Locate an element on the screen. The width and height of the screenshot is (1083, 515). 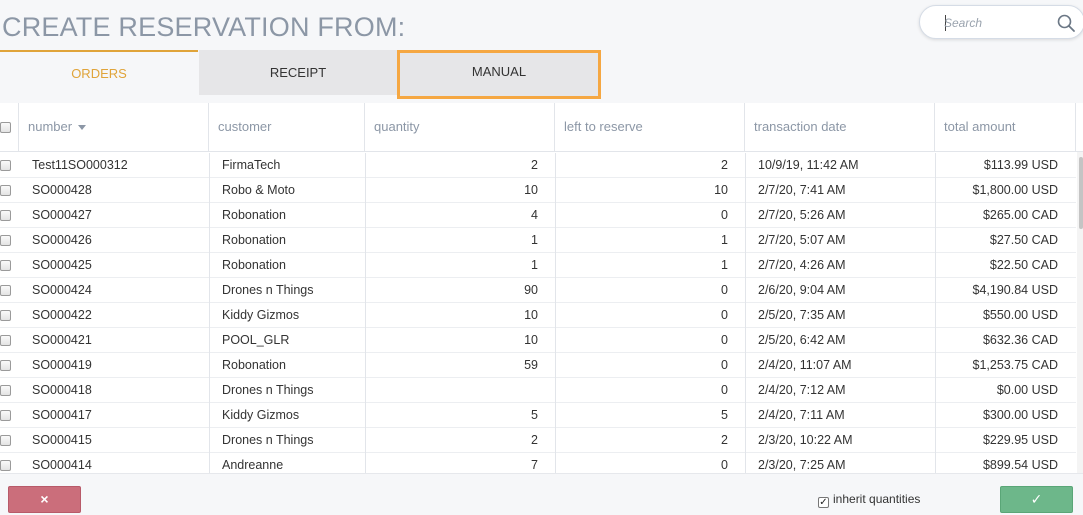
scrollbar-thumb is located at coordinates (1081, 193).